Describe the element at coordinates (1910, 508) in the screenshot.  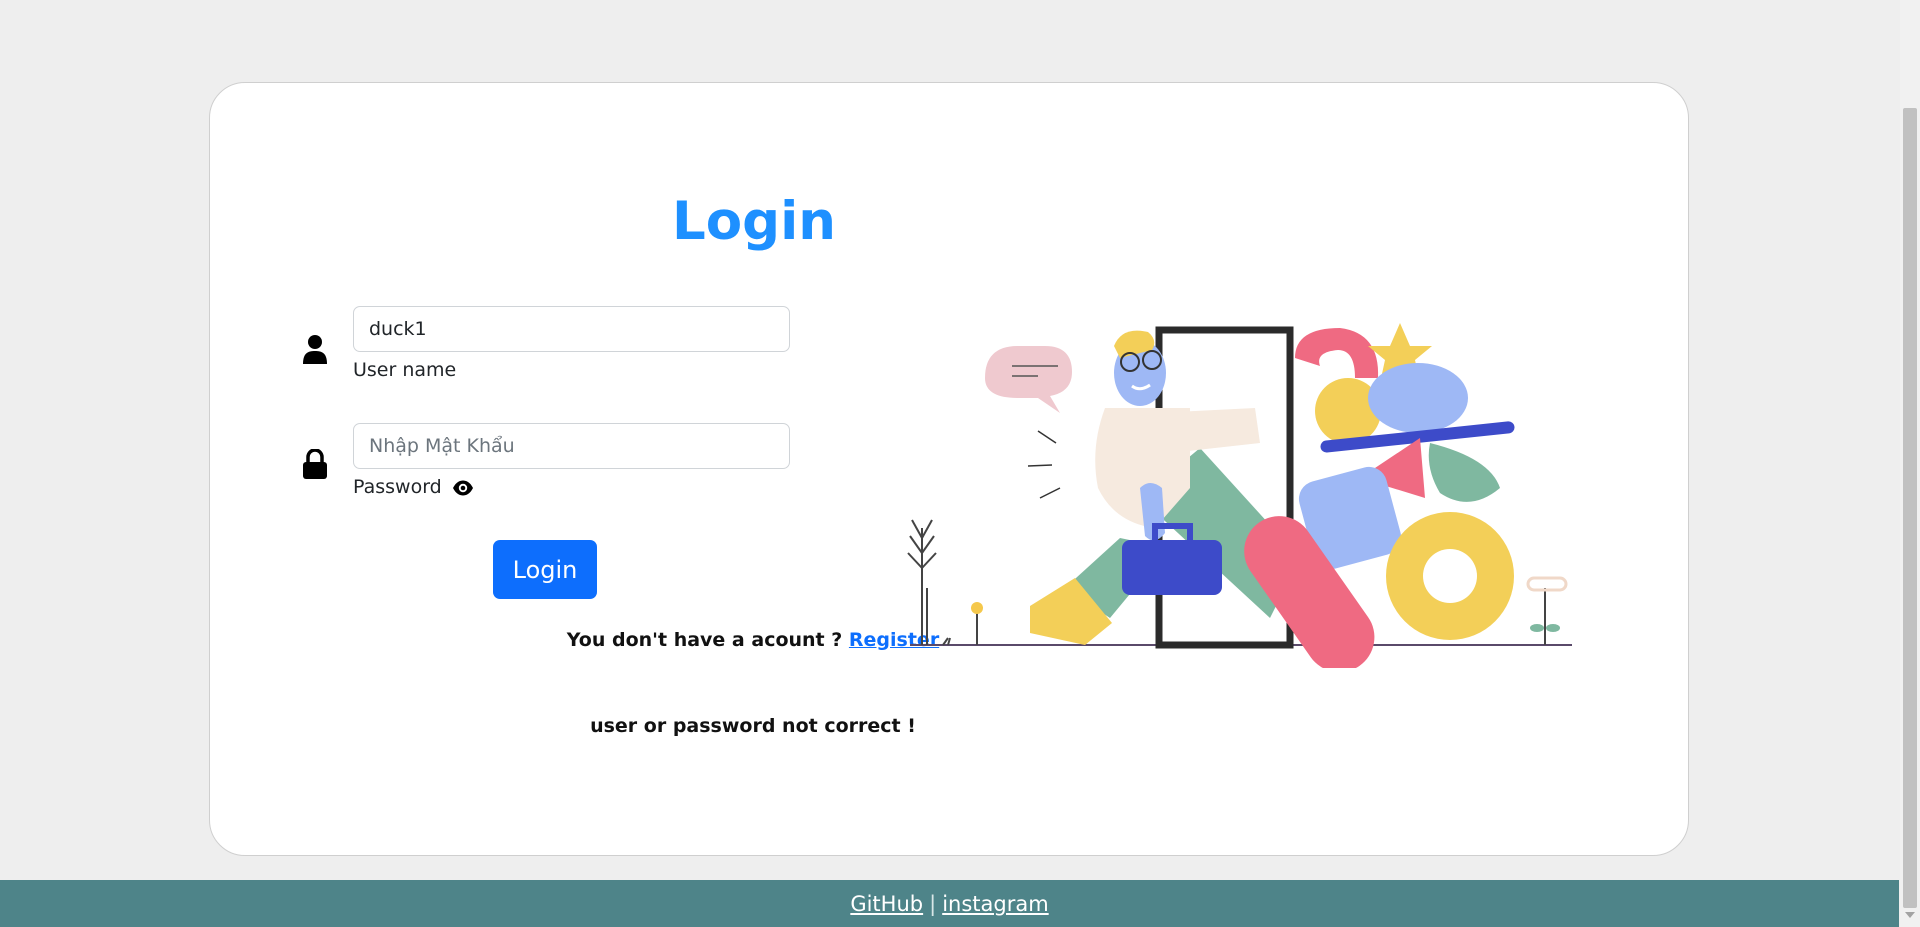
I see `scrollbar-thumb` at that location.